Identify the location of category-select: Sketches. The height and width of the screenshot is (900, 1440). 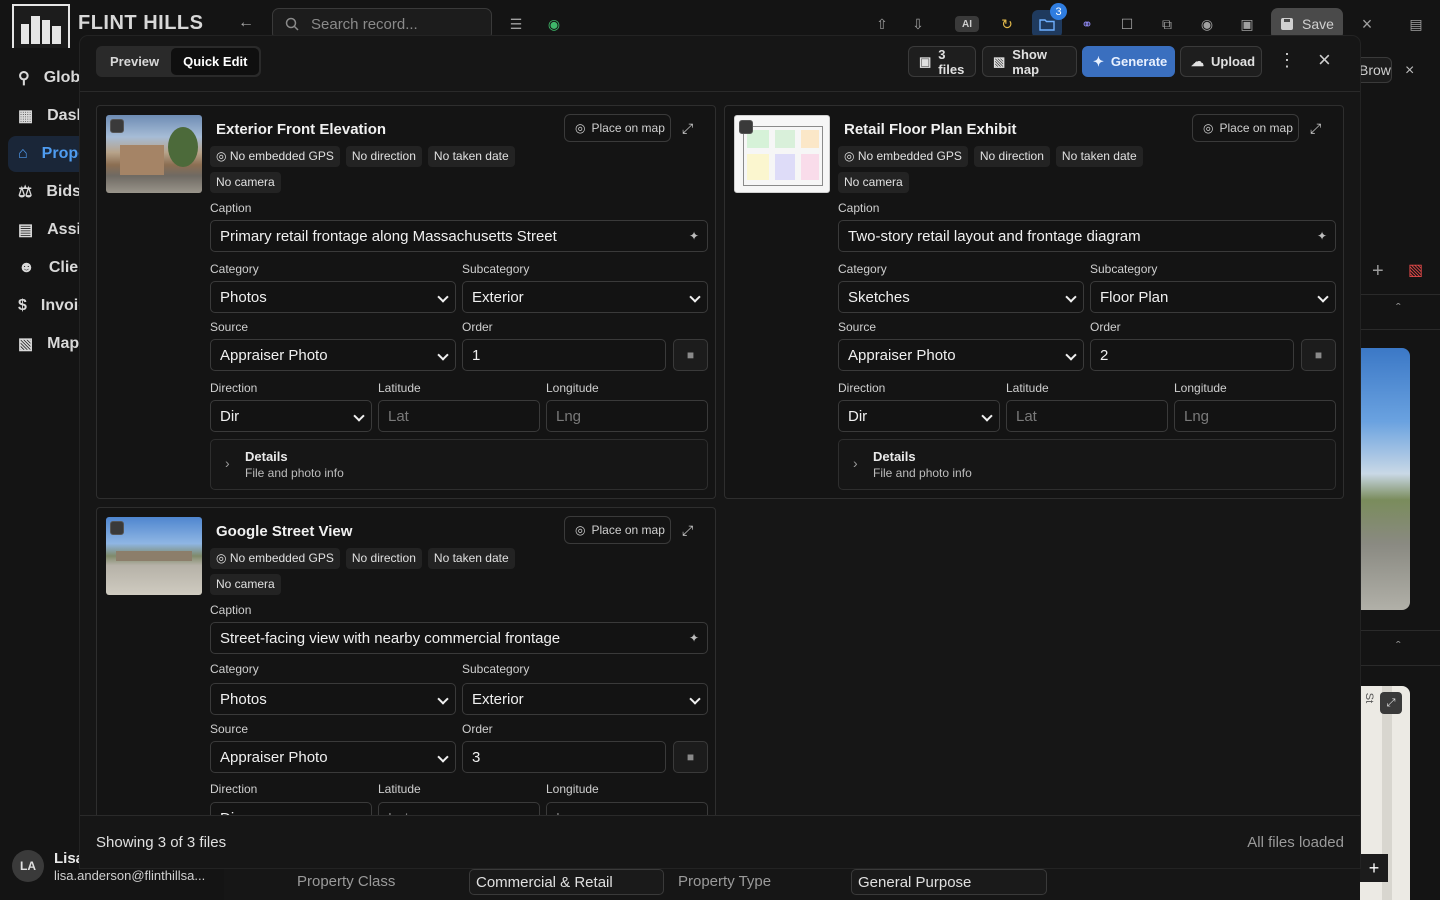
(961, 297).